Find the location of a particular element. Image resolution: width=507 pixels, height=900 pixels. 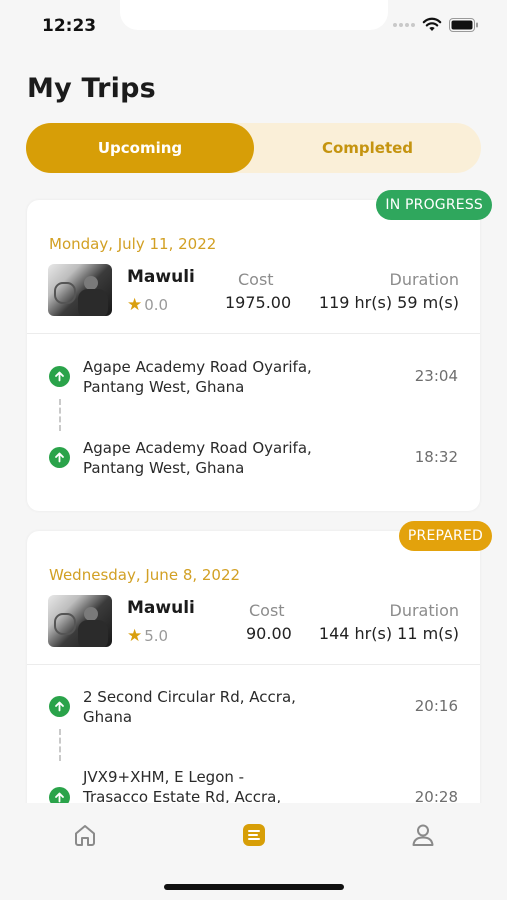

trip-date: Wednesday, June 8, 2022 is located at coordinates (145, 575).